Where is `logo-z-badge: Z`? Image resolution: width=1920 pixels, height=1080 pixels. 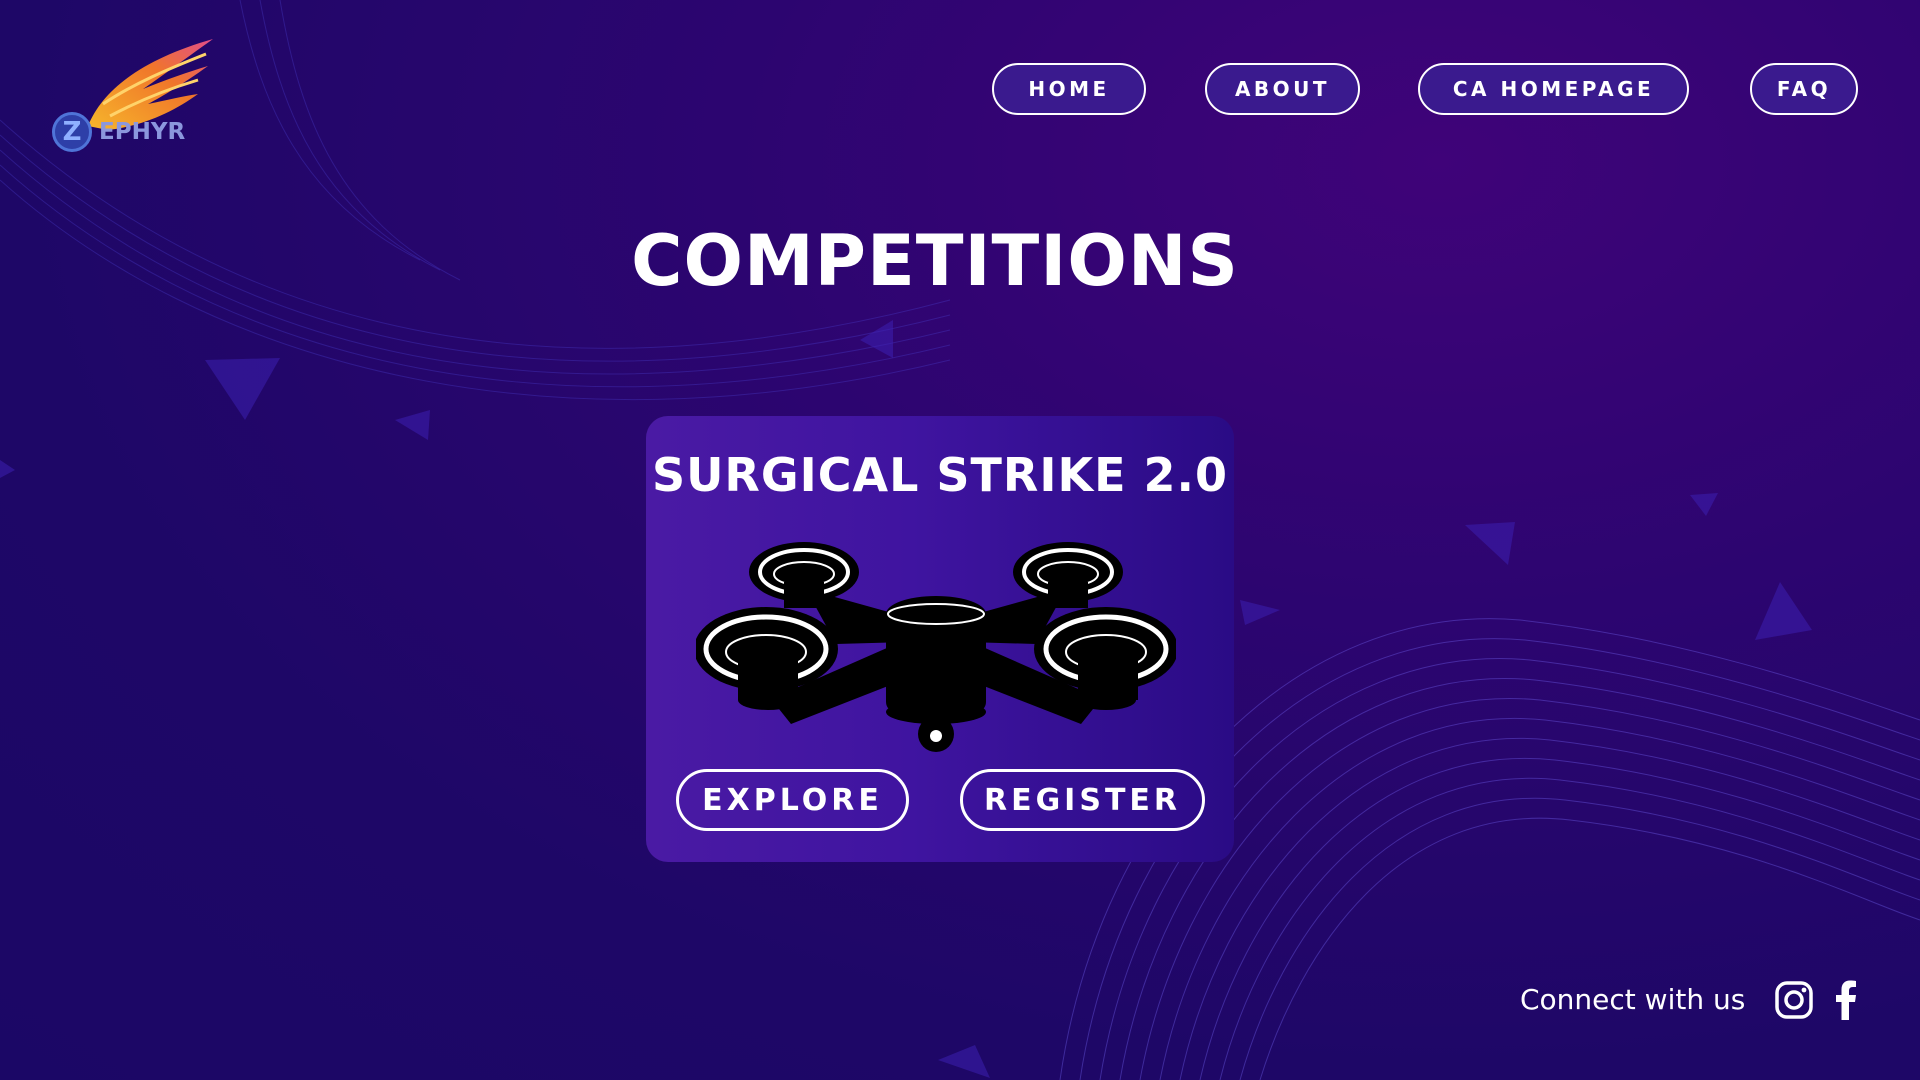 logo-z-badge: Z is located at coordinates (72, 132).